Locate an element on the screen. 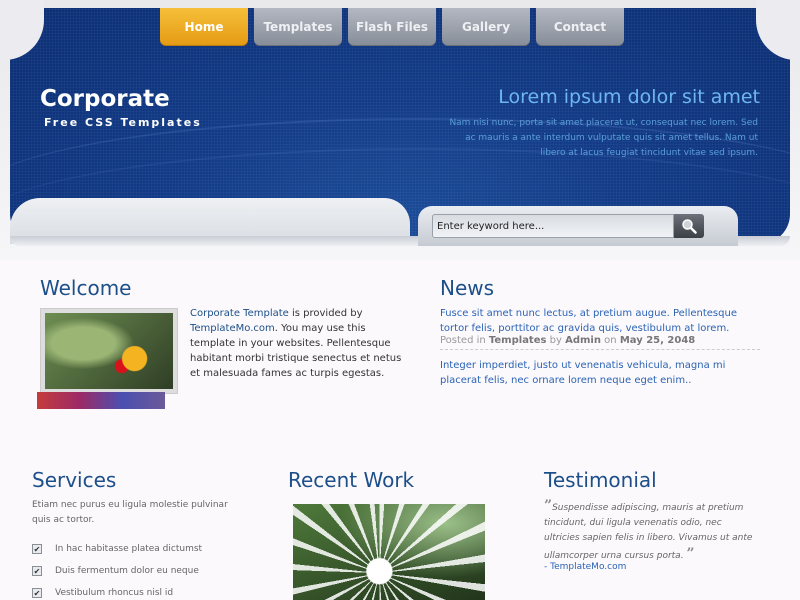 The width and height of the screenshot is (800, 600). recent-work-heading: Recent Work is located at coordinates (351, 480).